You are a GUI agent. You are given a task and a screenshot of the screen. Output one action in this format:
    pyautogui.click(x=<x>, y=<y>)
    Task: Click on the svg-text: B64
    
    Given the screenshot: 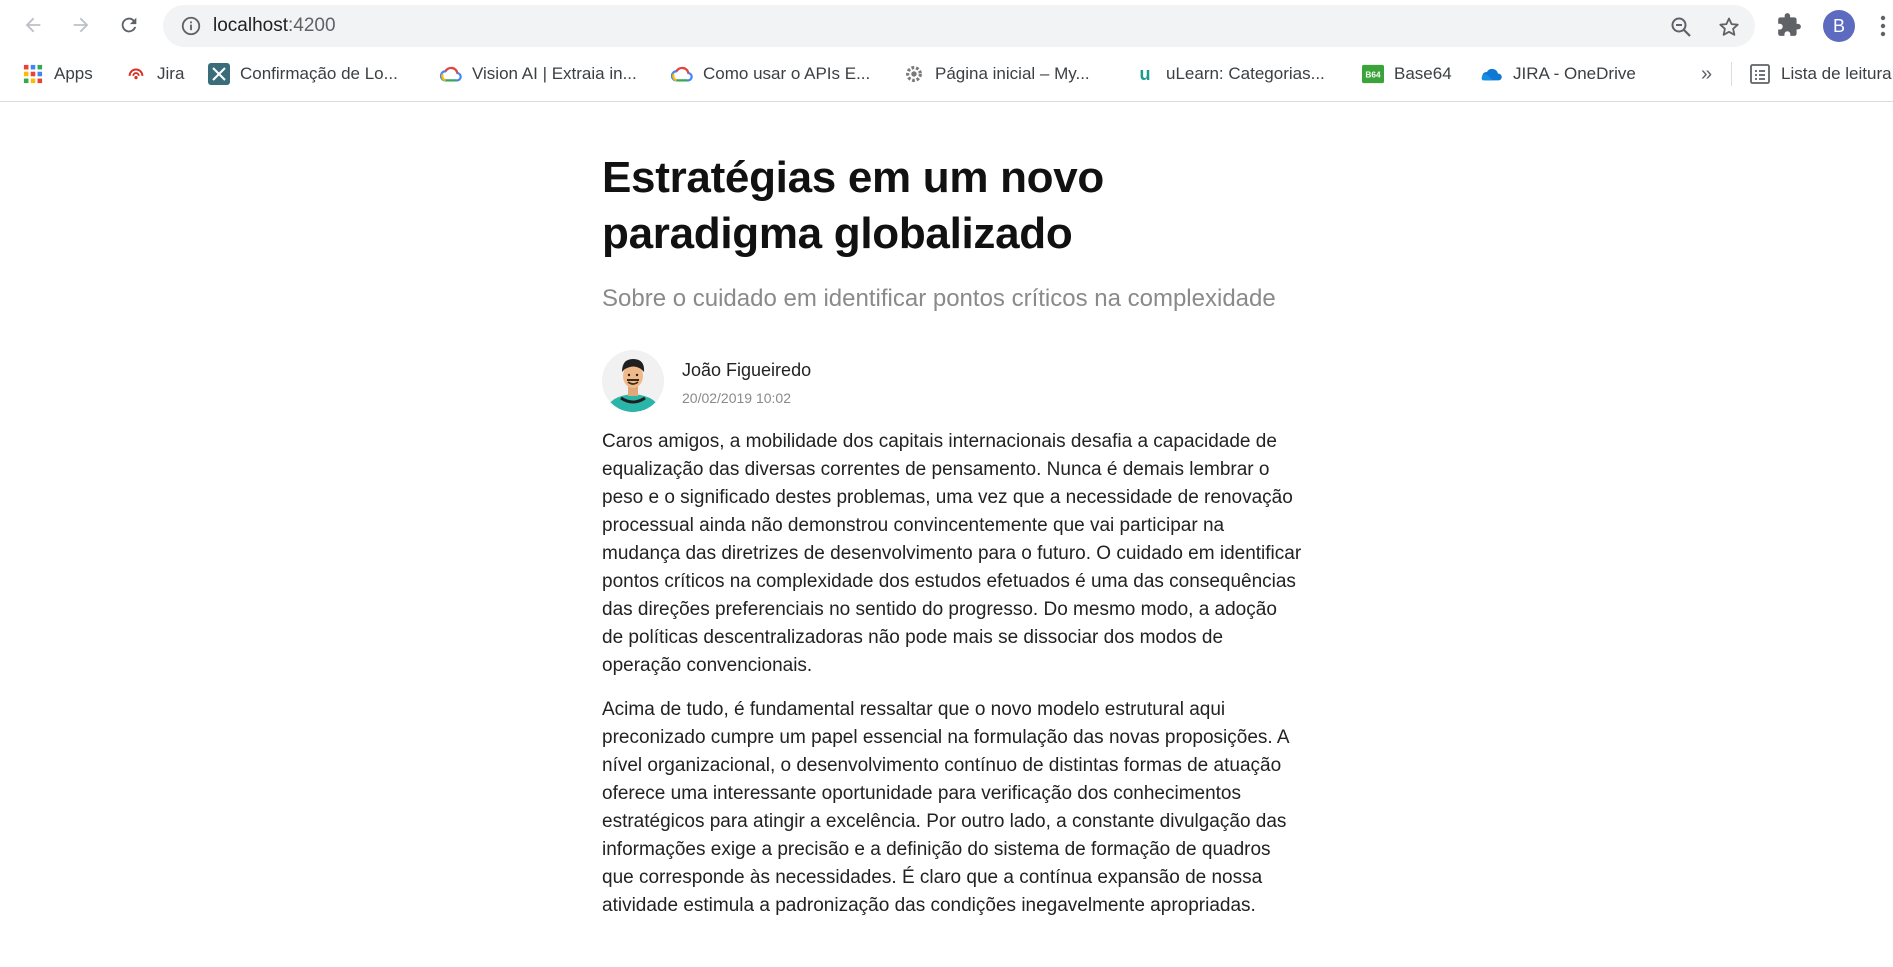 What is the action you would take?
    pyautogui.click(x=1373, y=75)
    